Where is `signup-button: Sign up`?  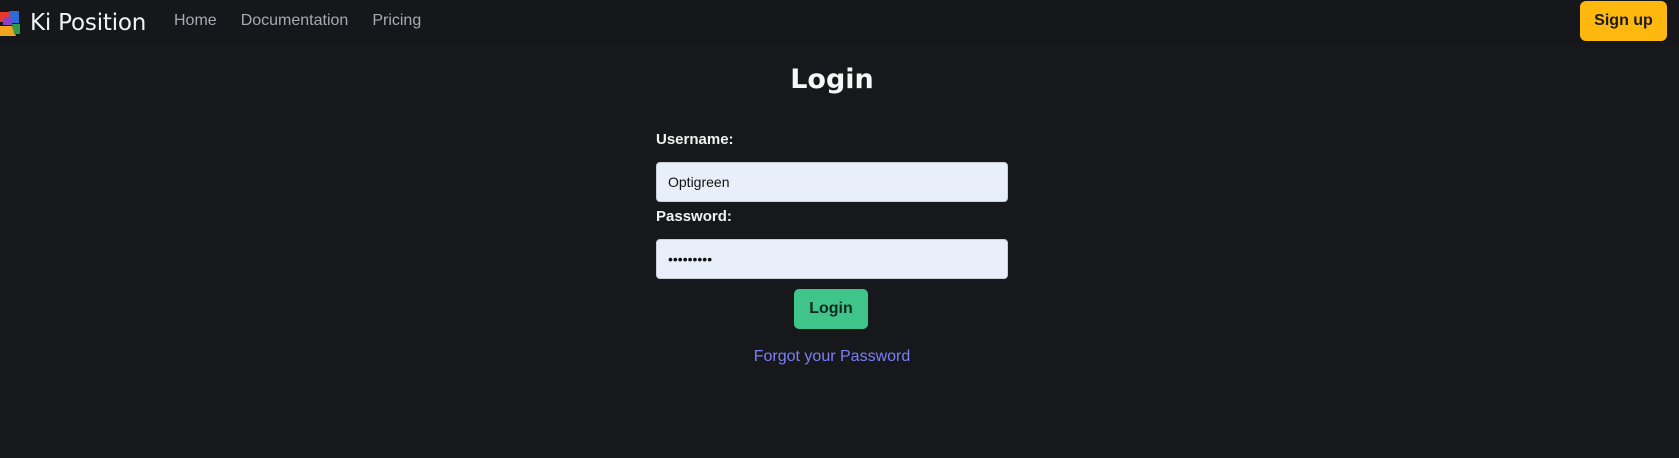 signup-button: Sign up is located at coordinates (1623, 21).